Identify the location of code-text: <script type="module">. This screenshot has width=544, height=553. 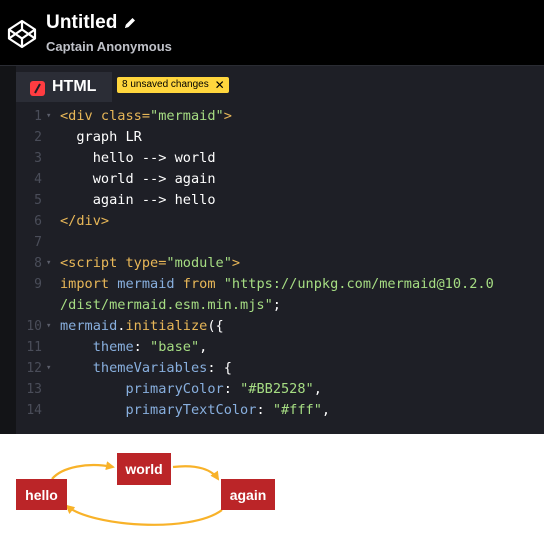
(150, 263).